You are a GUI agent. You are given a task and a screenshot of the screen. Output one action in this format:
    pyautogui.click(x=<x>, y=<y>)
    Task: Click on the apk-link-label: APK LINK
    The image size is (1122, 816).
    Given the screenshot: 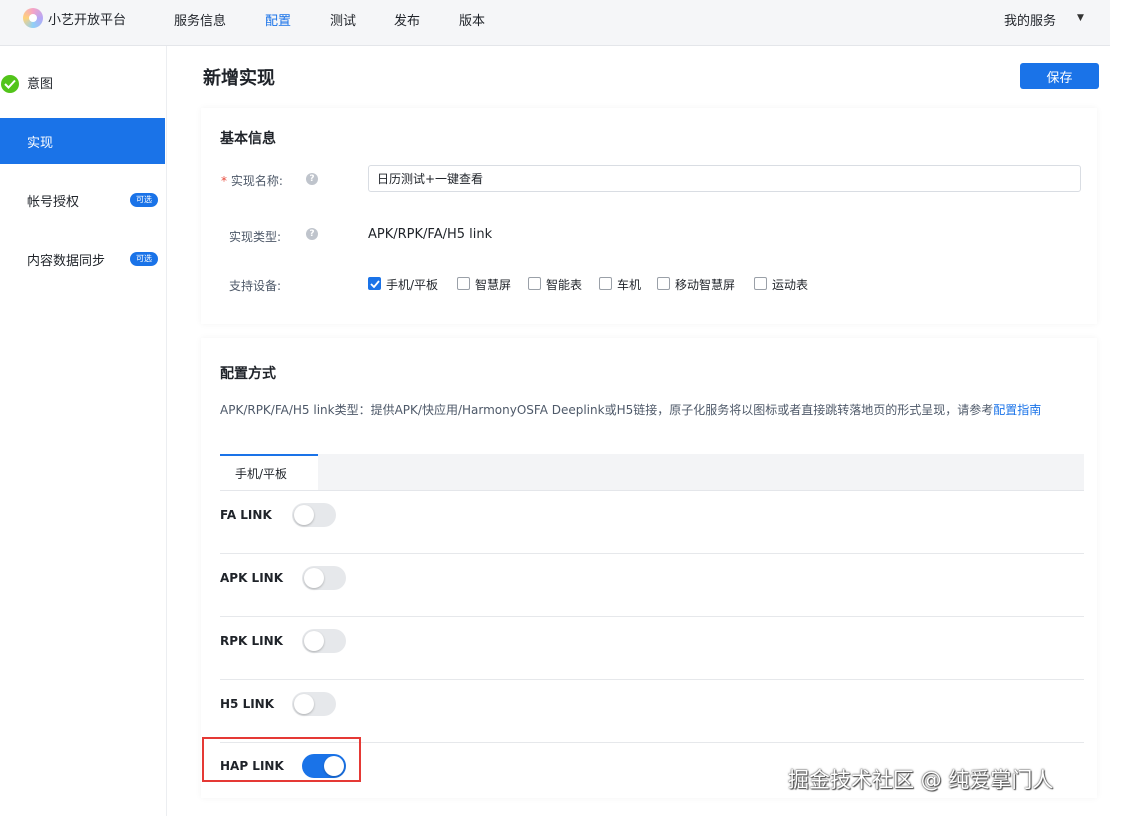 What is the action you would take?
    pyautogui.click(x=252, y=578)
    